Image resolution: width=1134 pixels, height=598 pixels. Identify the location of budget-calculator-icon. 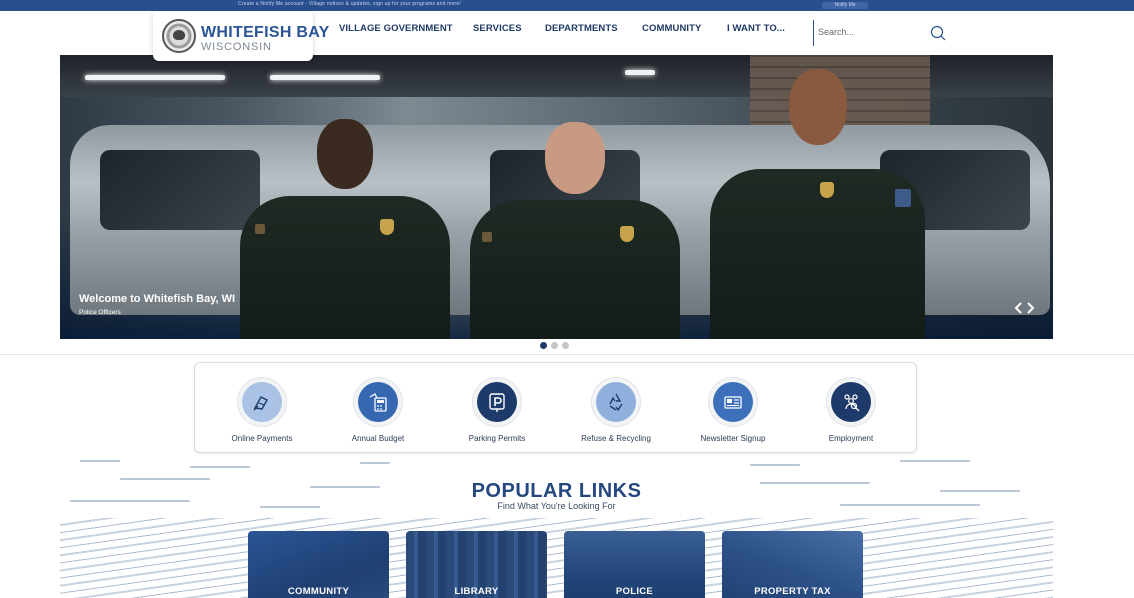
(378, 402).